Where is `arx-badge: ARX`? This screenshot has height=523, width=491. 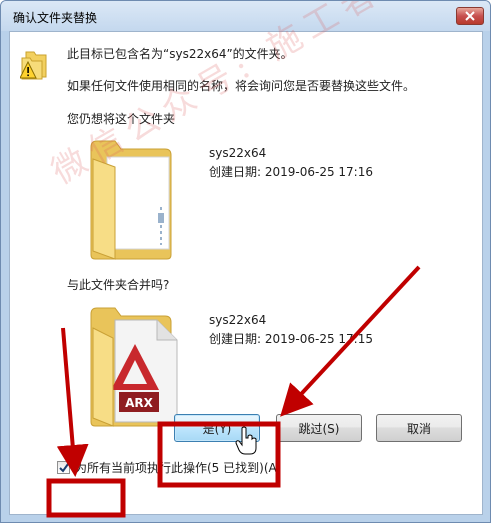 arx-badge: ARX is located at coordinates (139, 403).